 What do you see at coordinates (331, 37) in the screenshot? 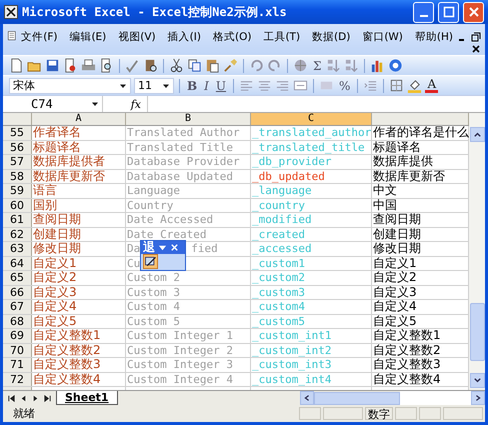
I see `menu-item: 数据(D)` at bounding box center [331, 37].